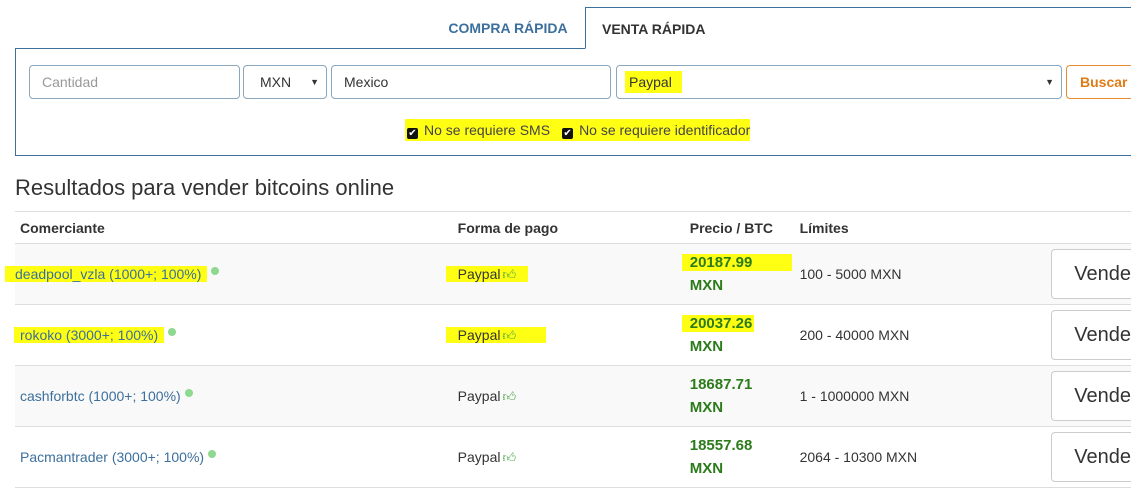 Image resolution: width=1131 pixels, height=488 pixels. I want to click on header-comerciante: Comerciante, so click(236, 227).